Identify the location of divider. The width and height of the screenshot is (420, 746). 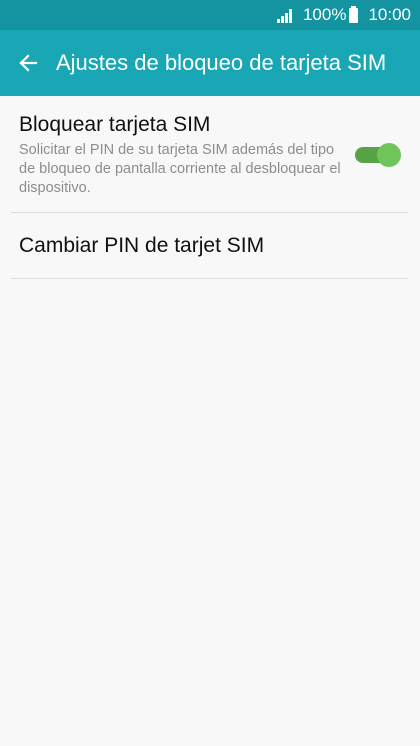
(209, 278).